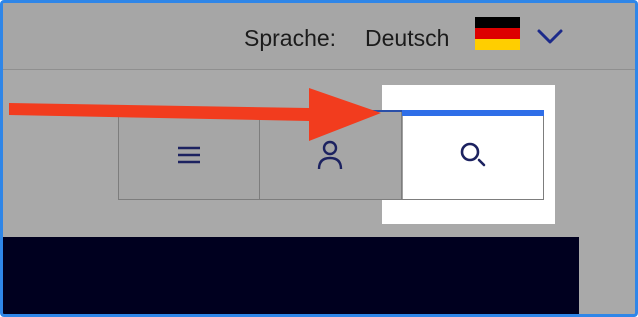 The image size is (638, 317). I want to click on chevron-down-icon, so click(550, 36).